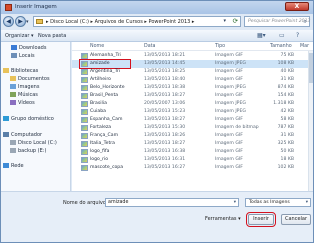 This screenshot has width=320, height=243. I want to click on file-size: 40 KB, so click(287, 71).